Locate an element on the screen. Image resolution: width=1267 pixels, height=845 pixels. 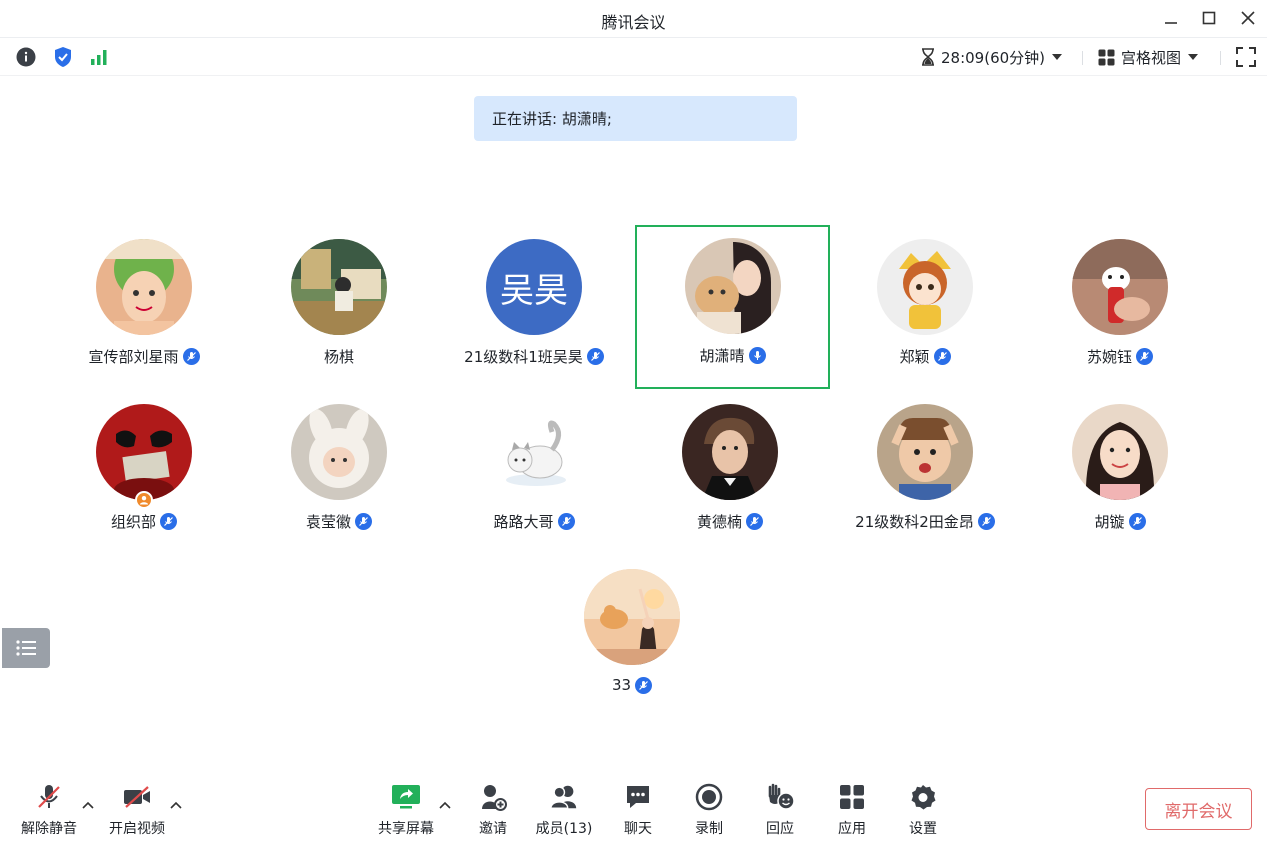
participant-name: 21级数科2田金昂 is located at coordinates (914, 522).